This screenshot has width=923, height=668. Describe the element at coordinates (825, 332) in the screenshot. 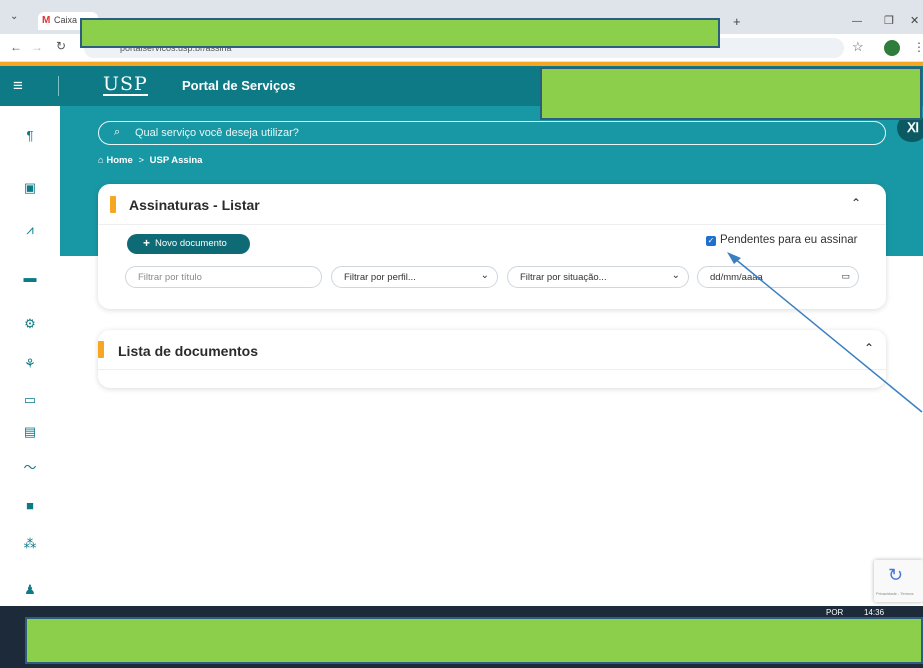

I see `annotation-arrow` at that location.